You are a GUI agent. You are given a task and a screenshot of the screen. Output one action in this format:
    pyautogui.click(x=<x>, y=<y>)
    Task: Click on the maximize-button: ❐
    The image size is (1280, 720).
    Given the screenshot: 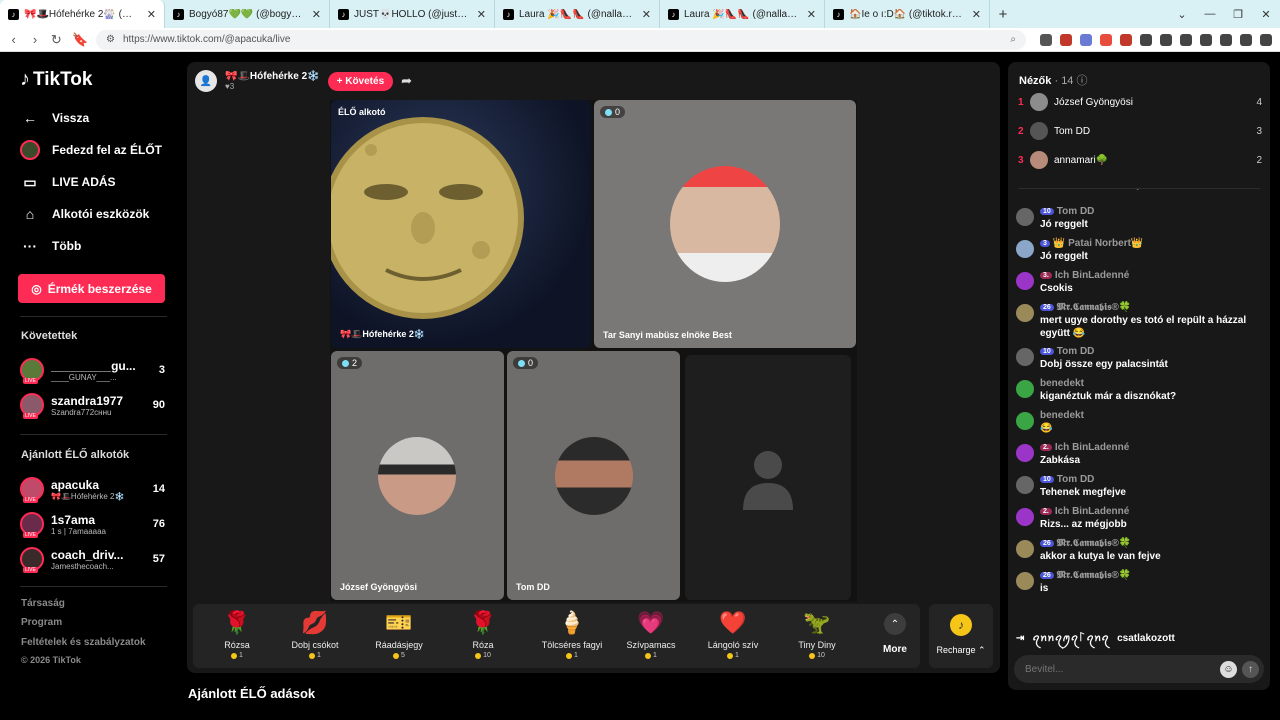 What is the action you would take?
    pyautogui.click(x=1238, y=14)
    